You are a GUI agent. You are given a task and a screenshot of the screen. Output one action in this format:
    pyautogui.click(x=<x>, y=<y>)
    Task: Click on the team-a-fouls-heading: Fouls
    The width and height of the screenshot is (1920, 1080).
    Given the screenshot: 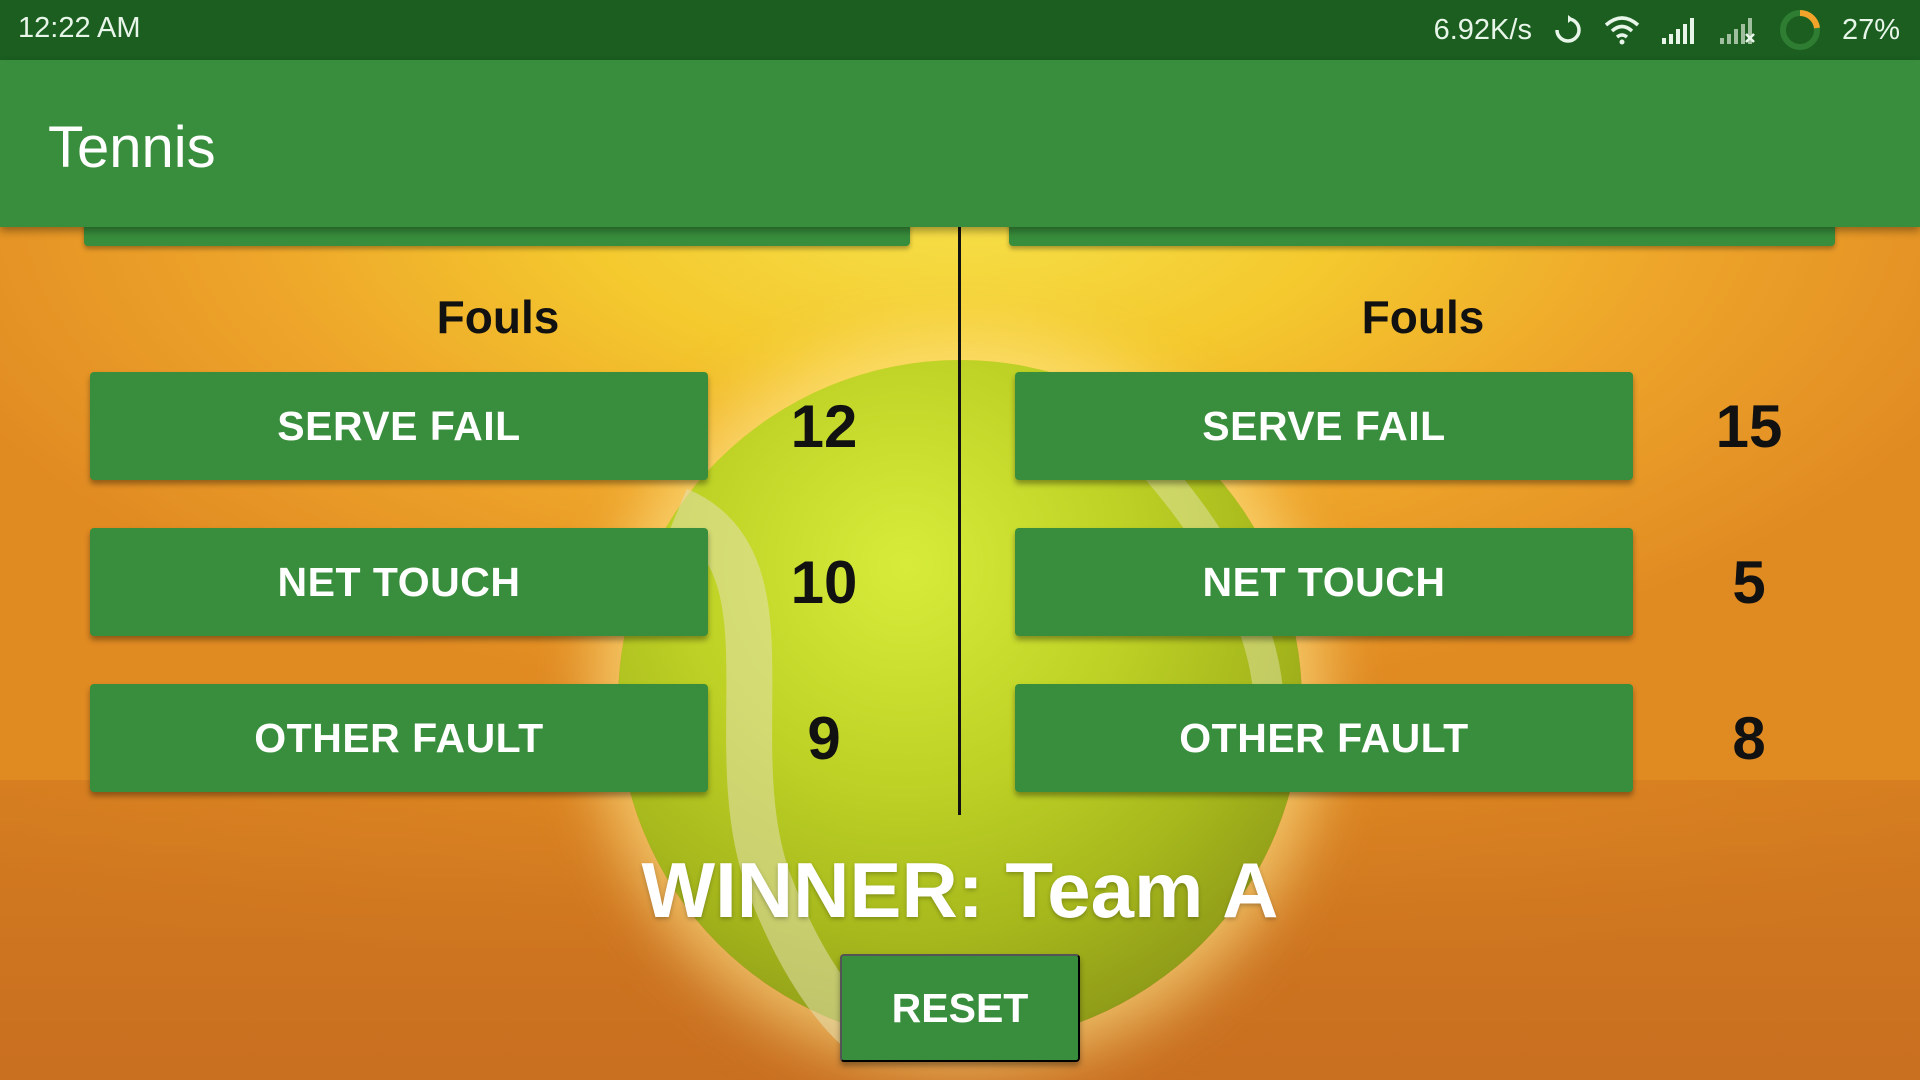 What is the action you would take?
    pyautogui.click(x=498, y=317)
    